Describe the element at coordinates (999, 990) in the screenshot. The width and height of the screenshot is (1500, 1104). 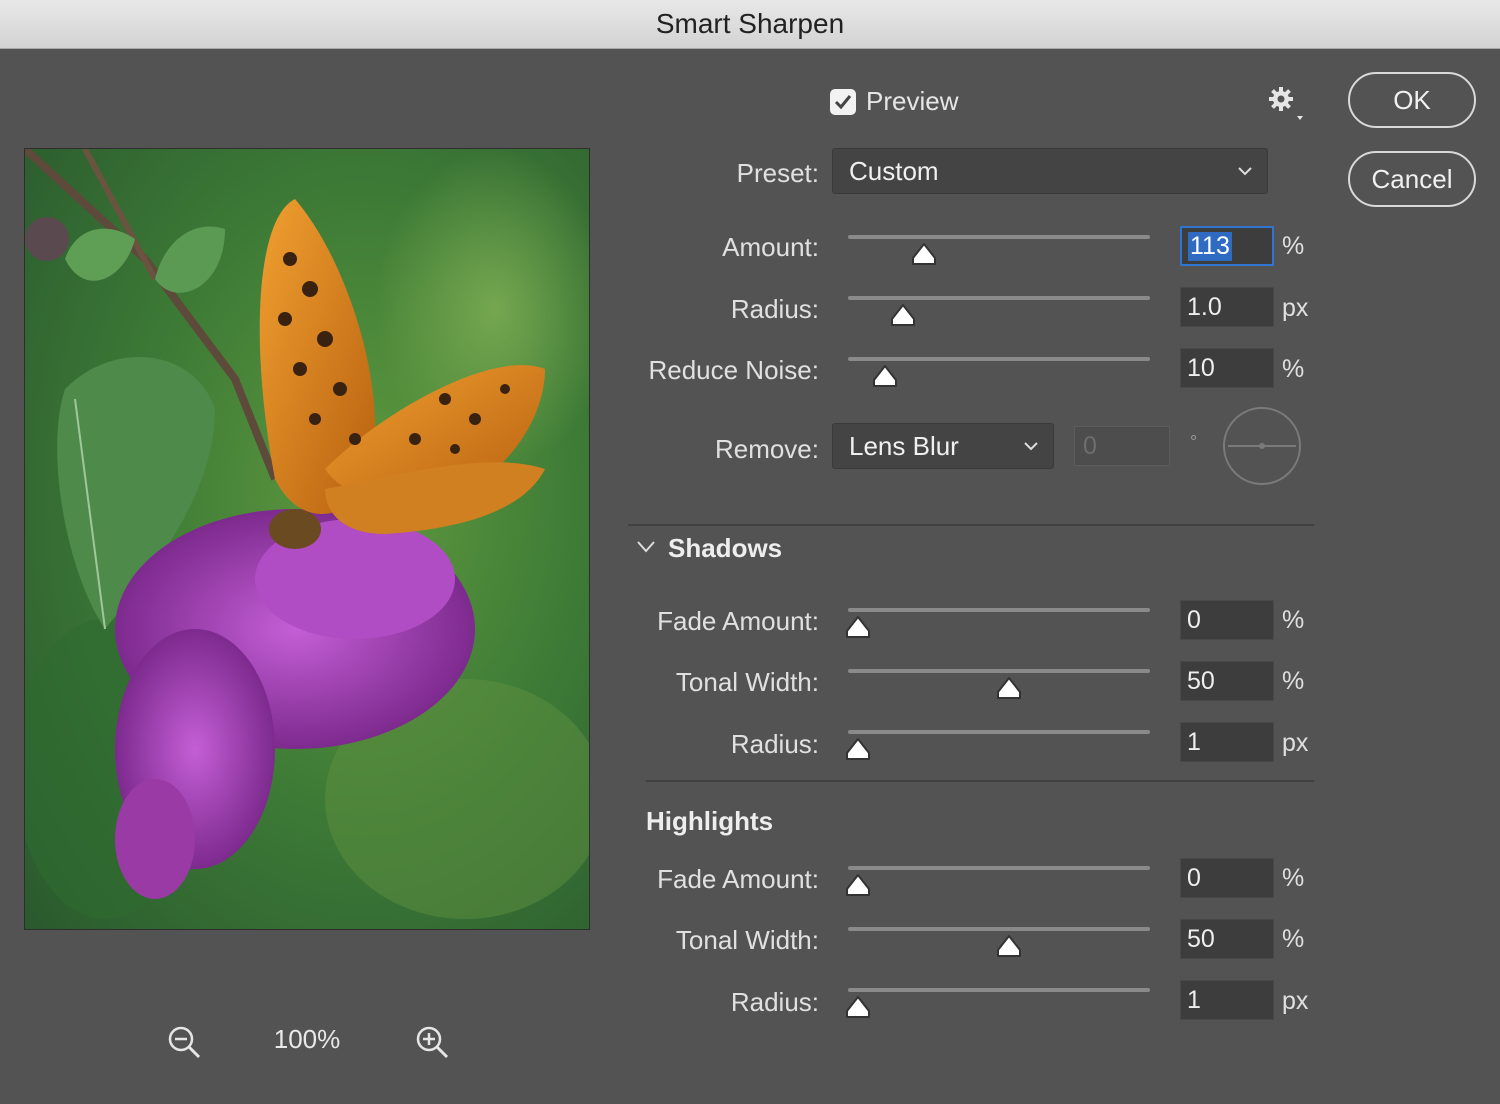
I see `highlights-radius-track` at that location.